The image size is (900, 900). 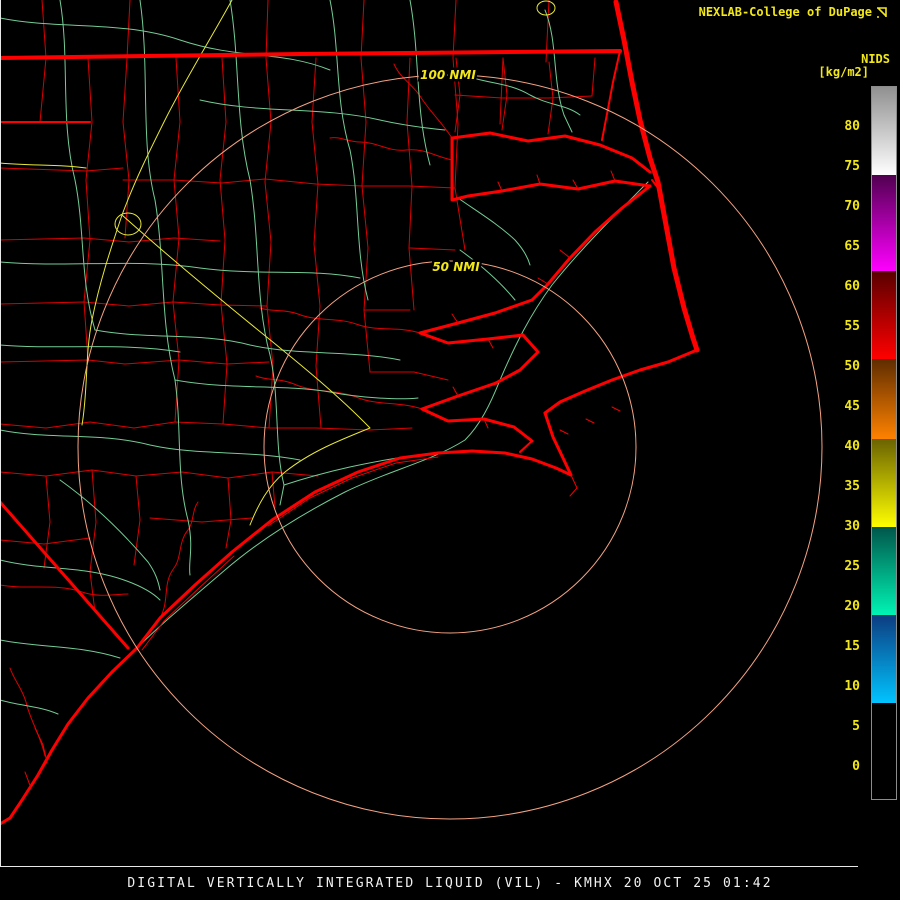 What do you see at coordinates (852, 566) in the screenshot?
I see `colorbar-tick-label: 25` at bounding box center [852, 566].